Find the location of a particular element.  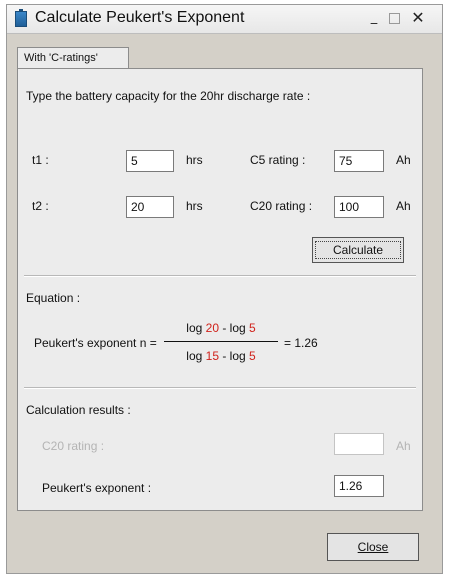

maximize-icon is located at coordinates (394, 18).